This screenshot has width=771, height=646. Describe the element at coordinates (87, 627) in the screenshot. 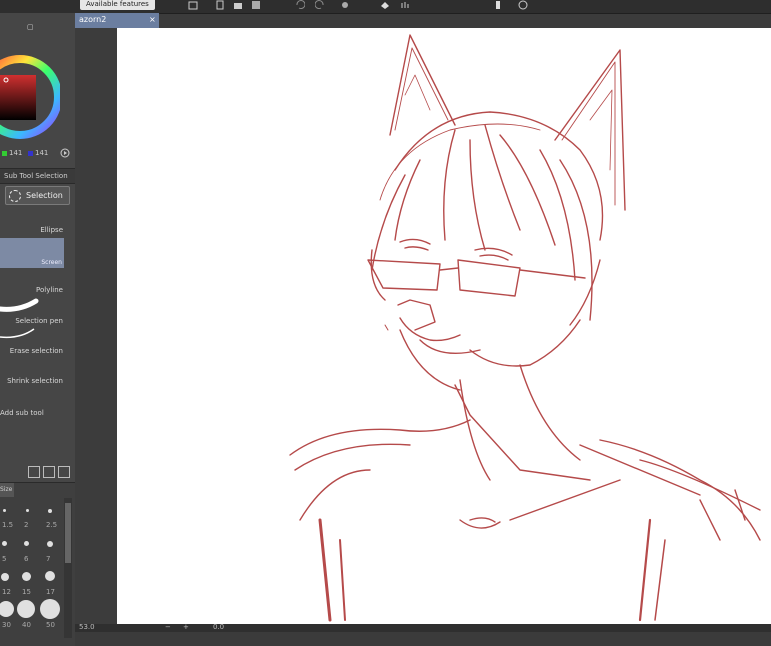

I see `zoom-value: 53.0` at that location.